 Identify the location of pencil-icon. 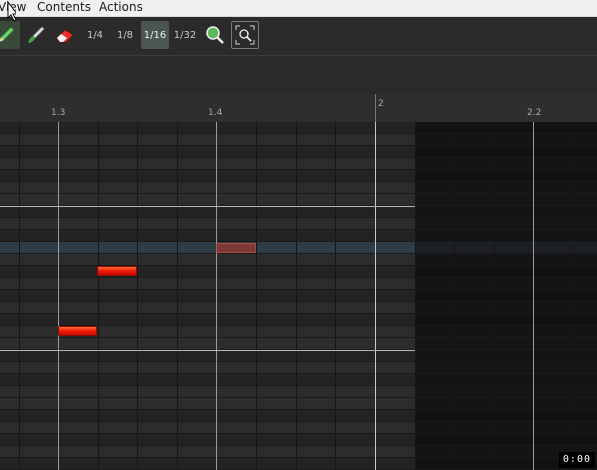
(7, 34).